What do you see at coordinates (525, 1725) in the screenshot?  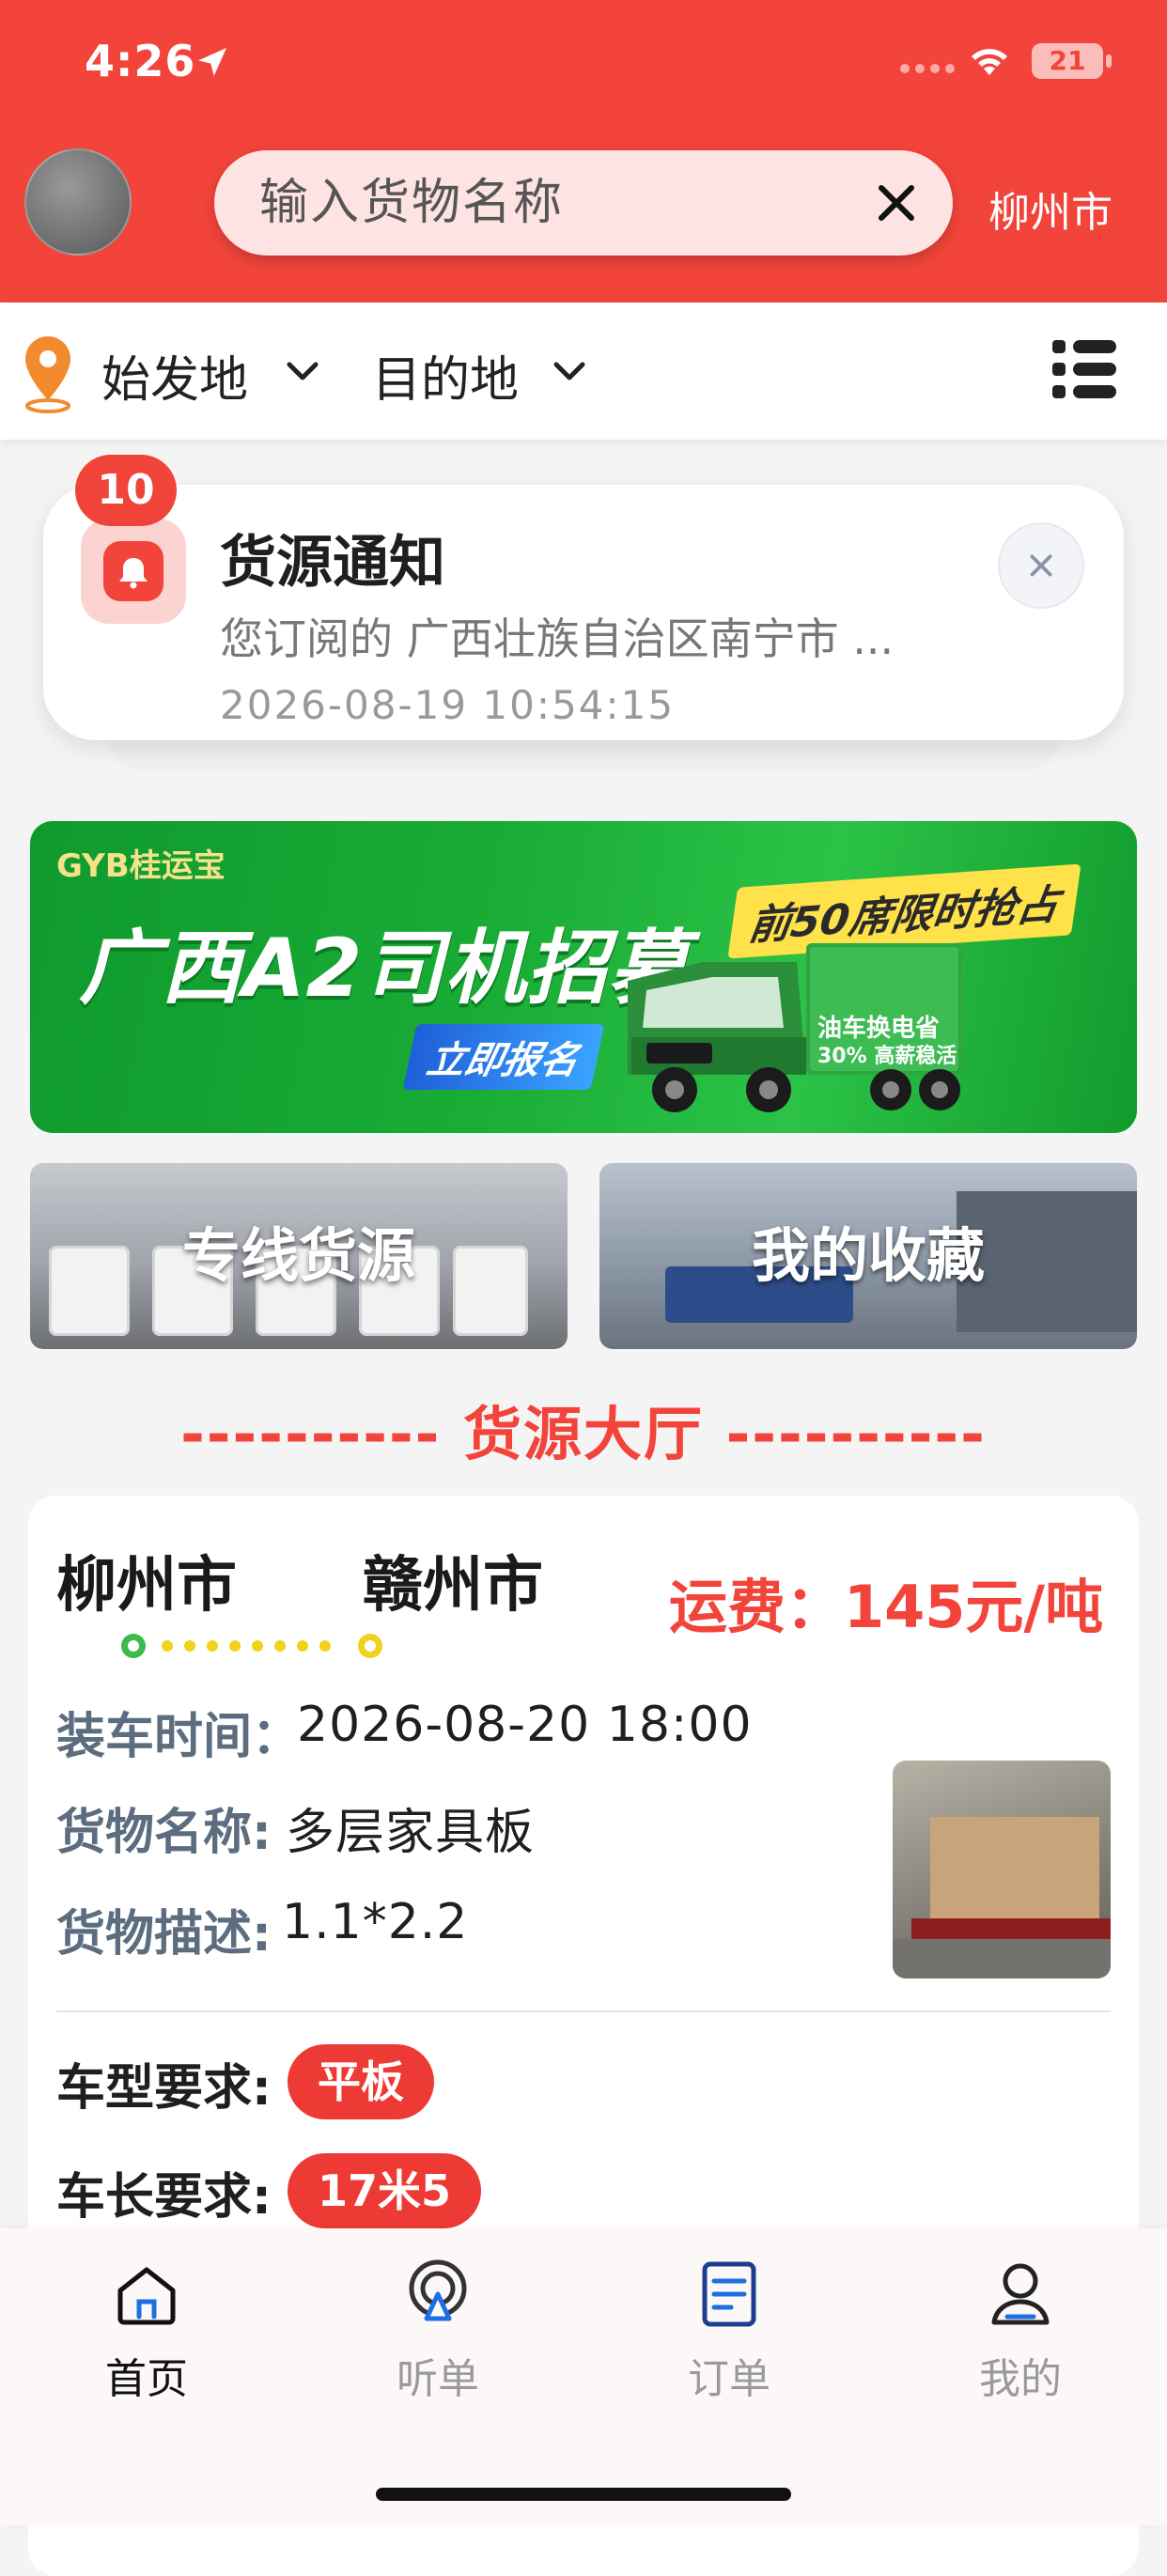 I see `load-time-value: 2026-08-20 18:00` at bounding box center [525, 1725].